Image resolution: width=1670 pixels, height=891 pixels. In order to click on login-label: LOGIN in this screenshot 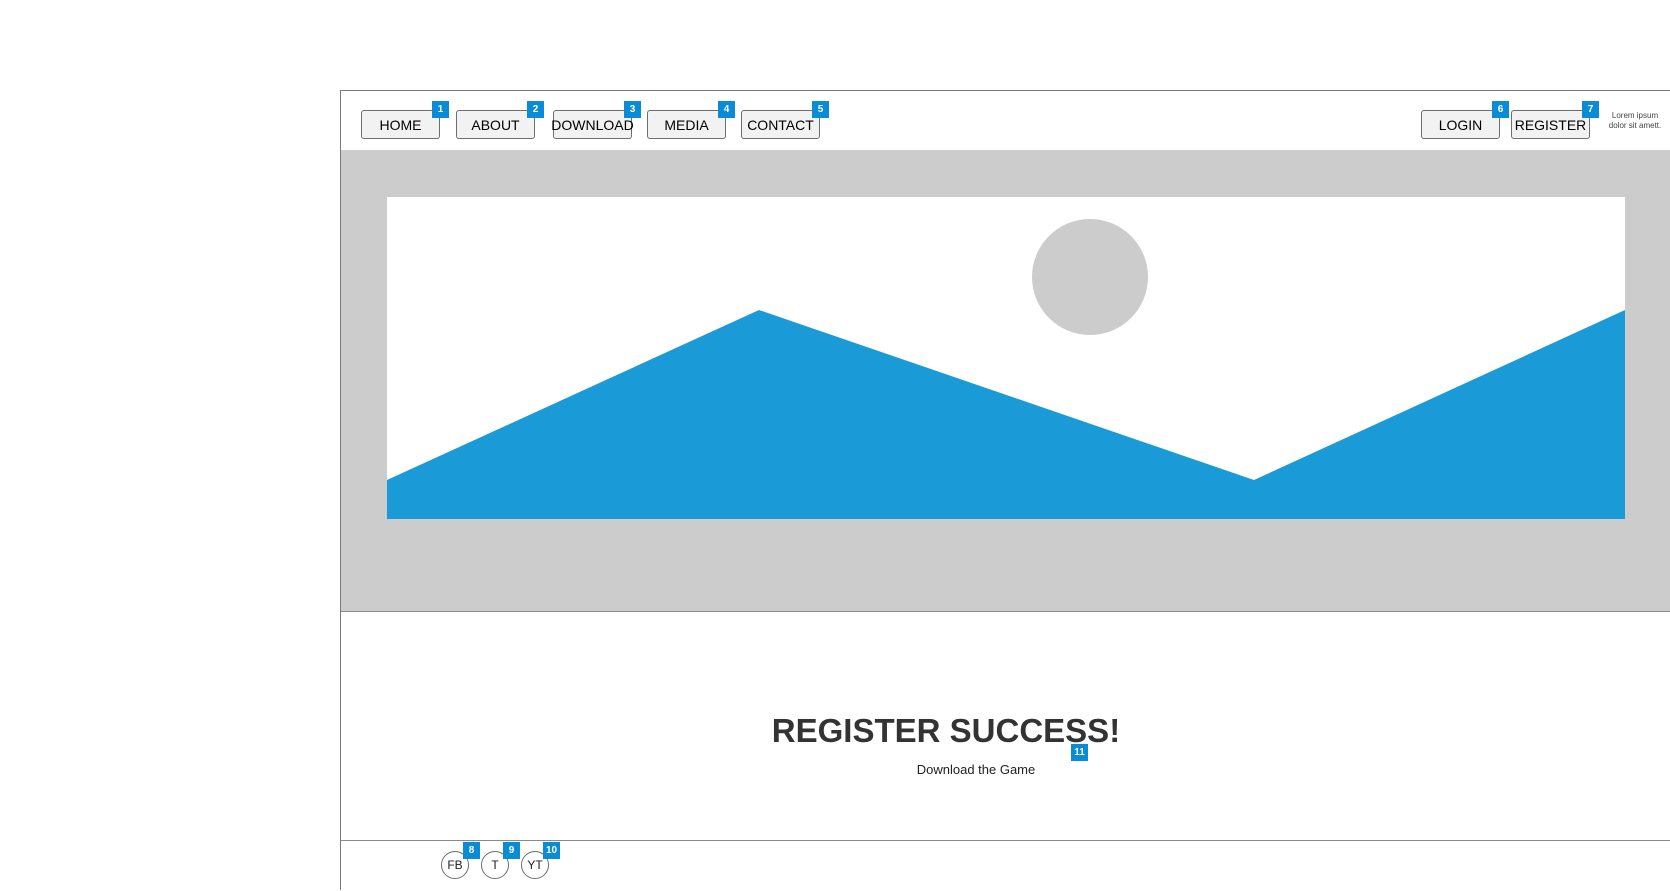, I will do `click(1460, 124)`.